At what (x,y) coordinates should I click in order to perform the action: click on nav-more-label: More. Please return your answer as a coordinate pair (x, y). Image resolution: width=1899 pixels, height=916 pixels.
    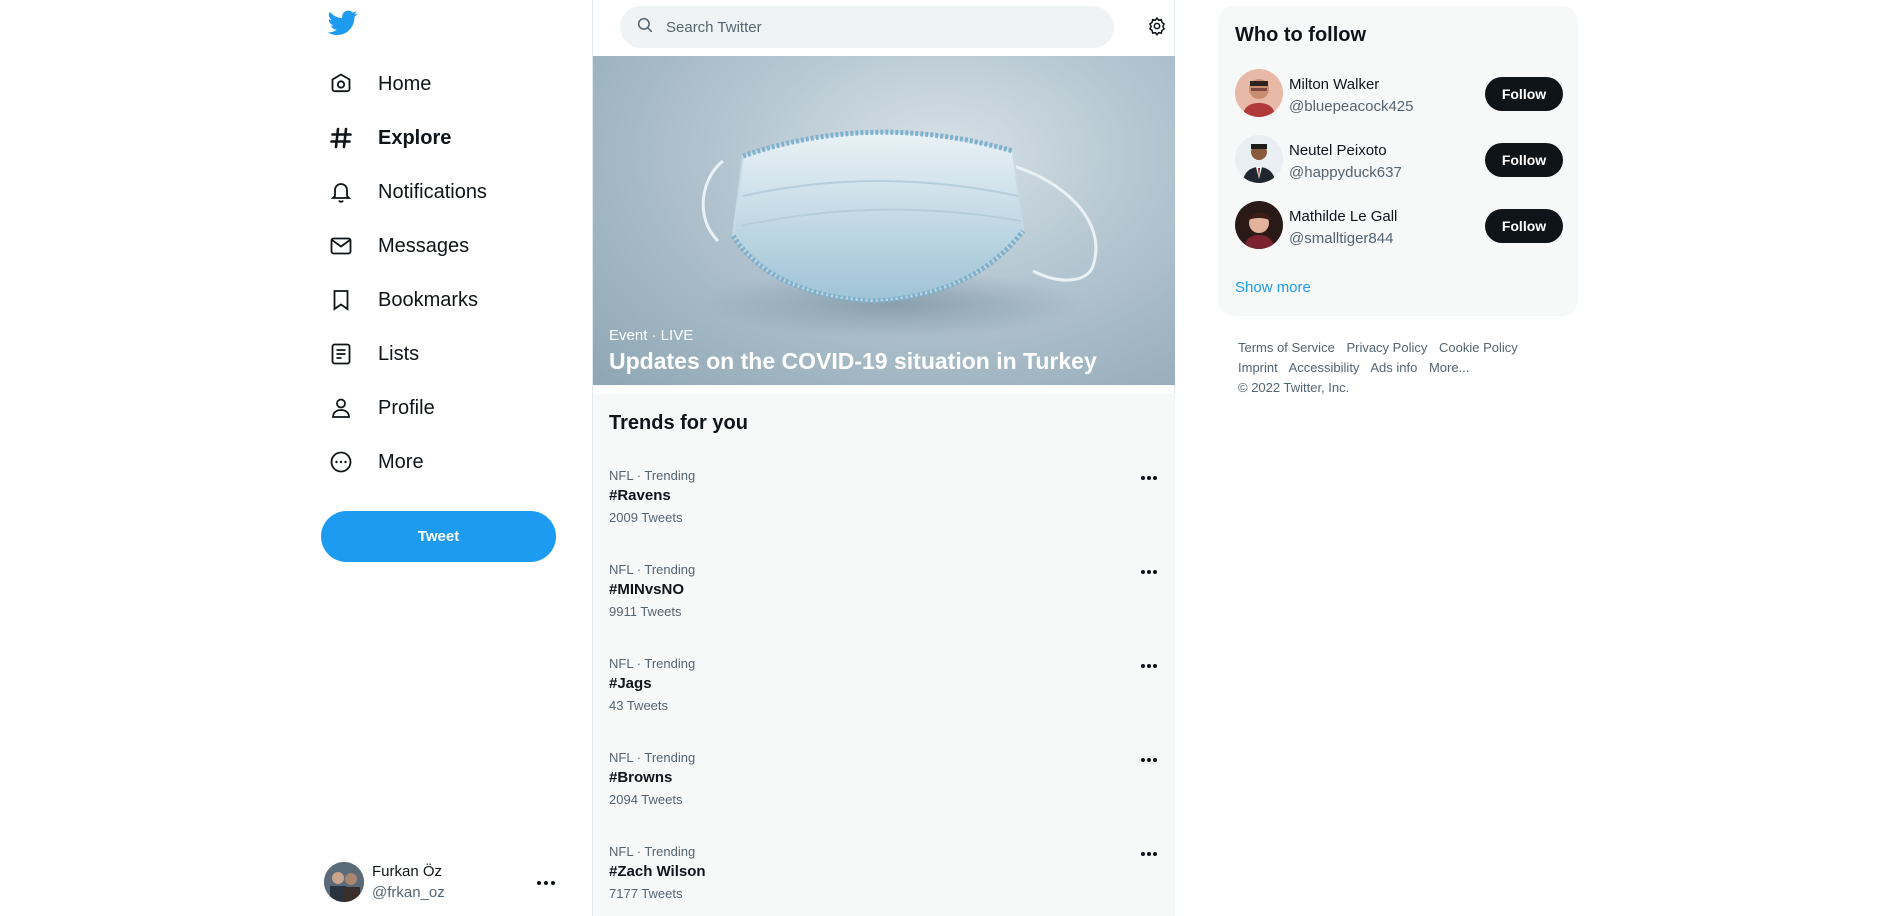
    Looking at the image, I should click on (401, 461).